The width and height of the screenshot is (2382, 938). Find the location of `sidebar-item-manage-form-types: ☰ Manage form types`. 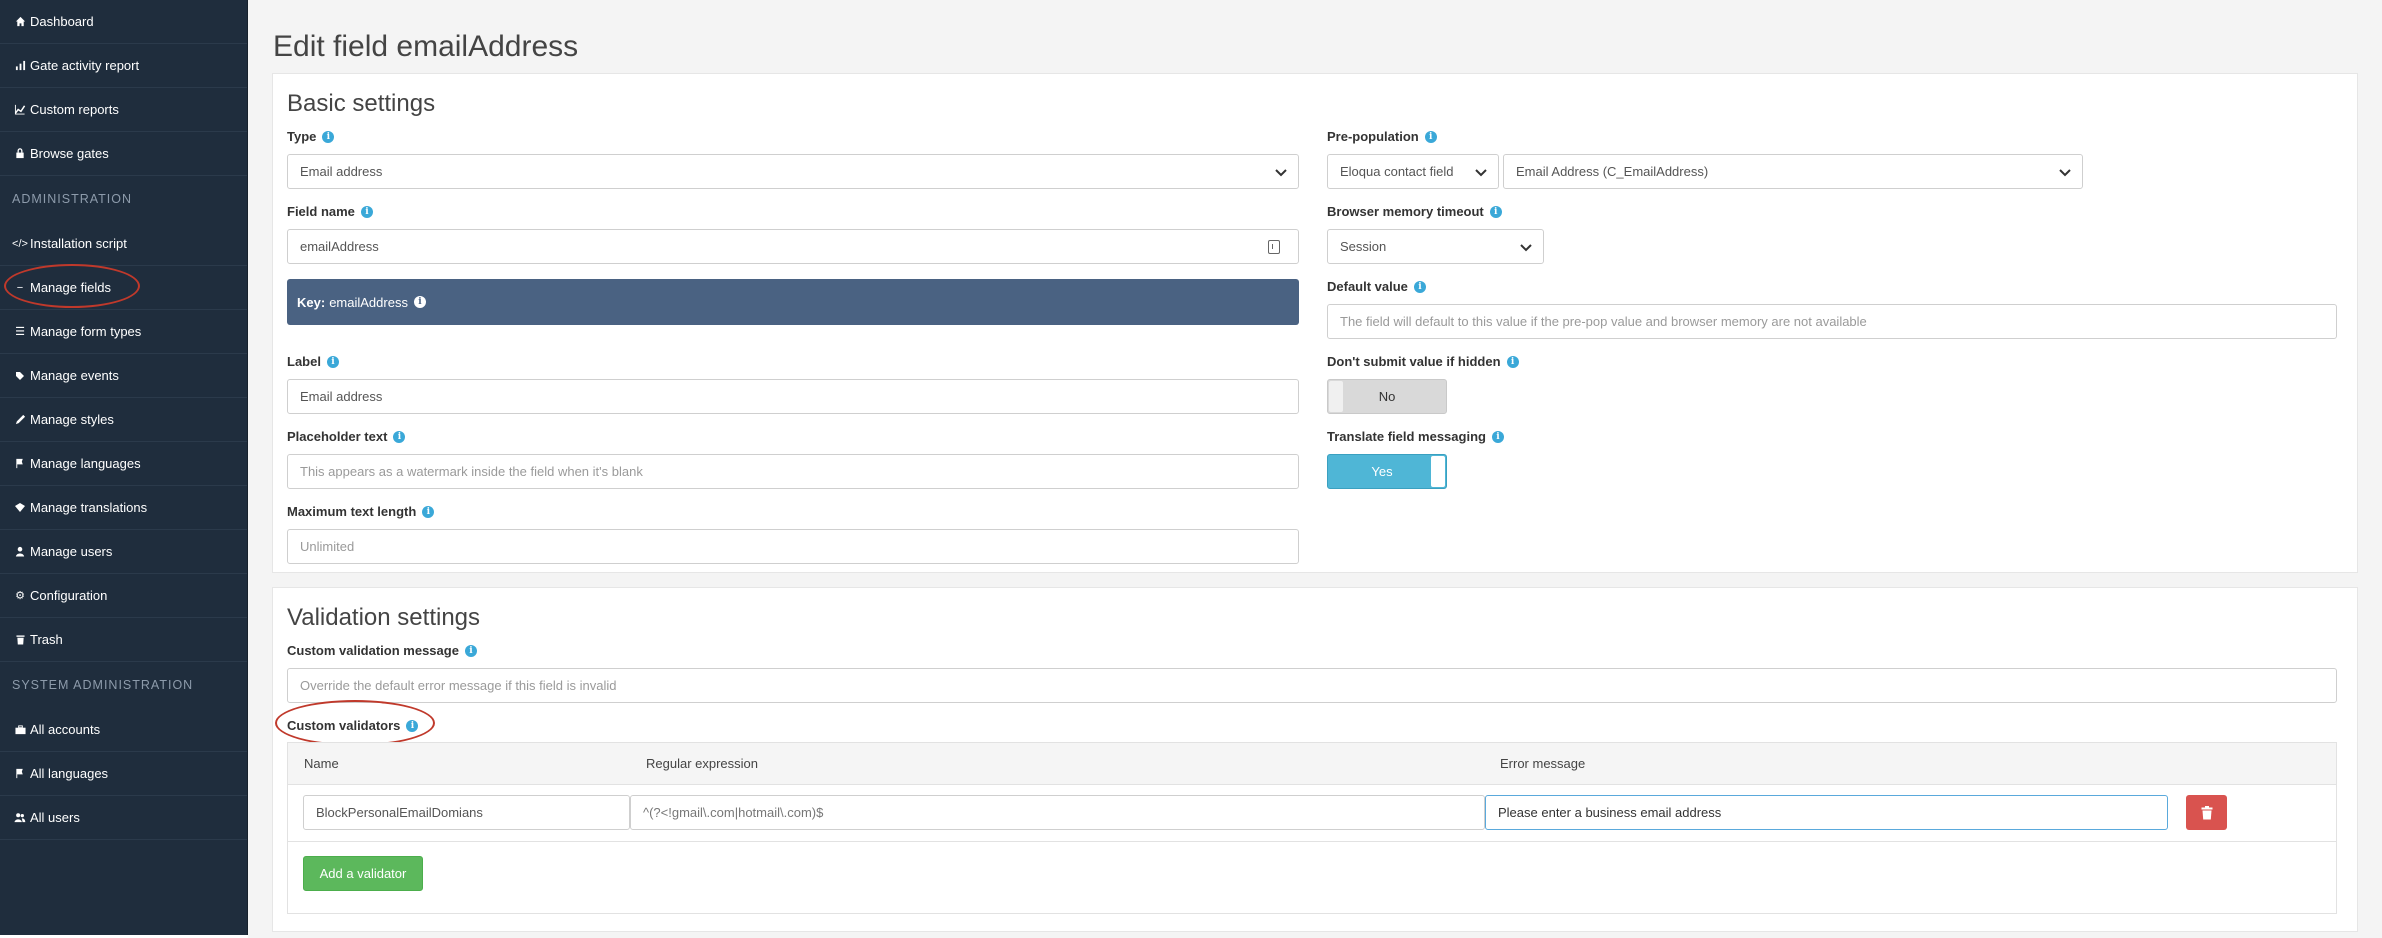

sidebar-item-manage-form-types: ☰ Manage form types is located at coordinates (123, 332).